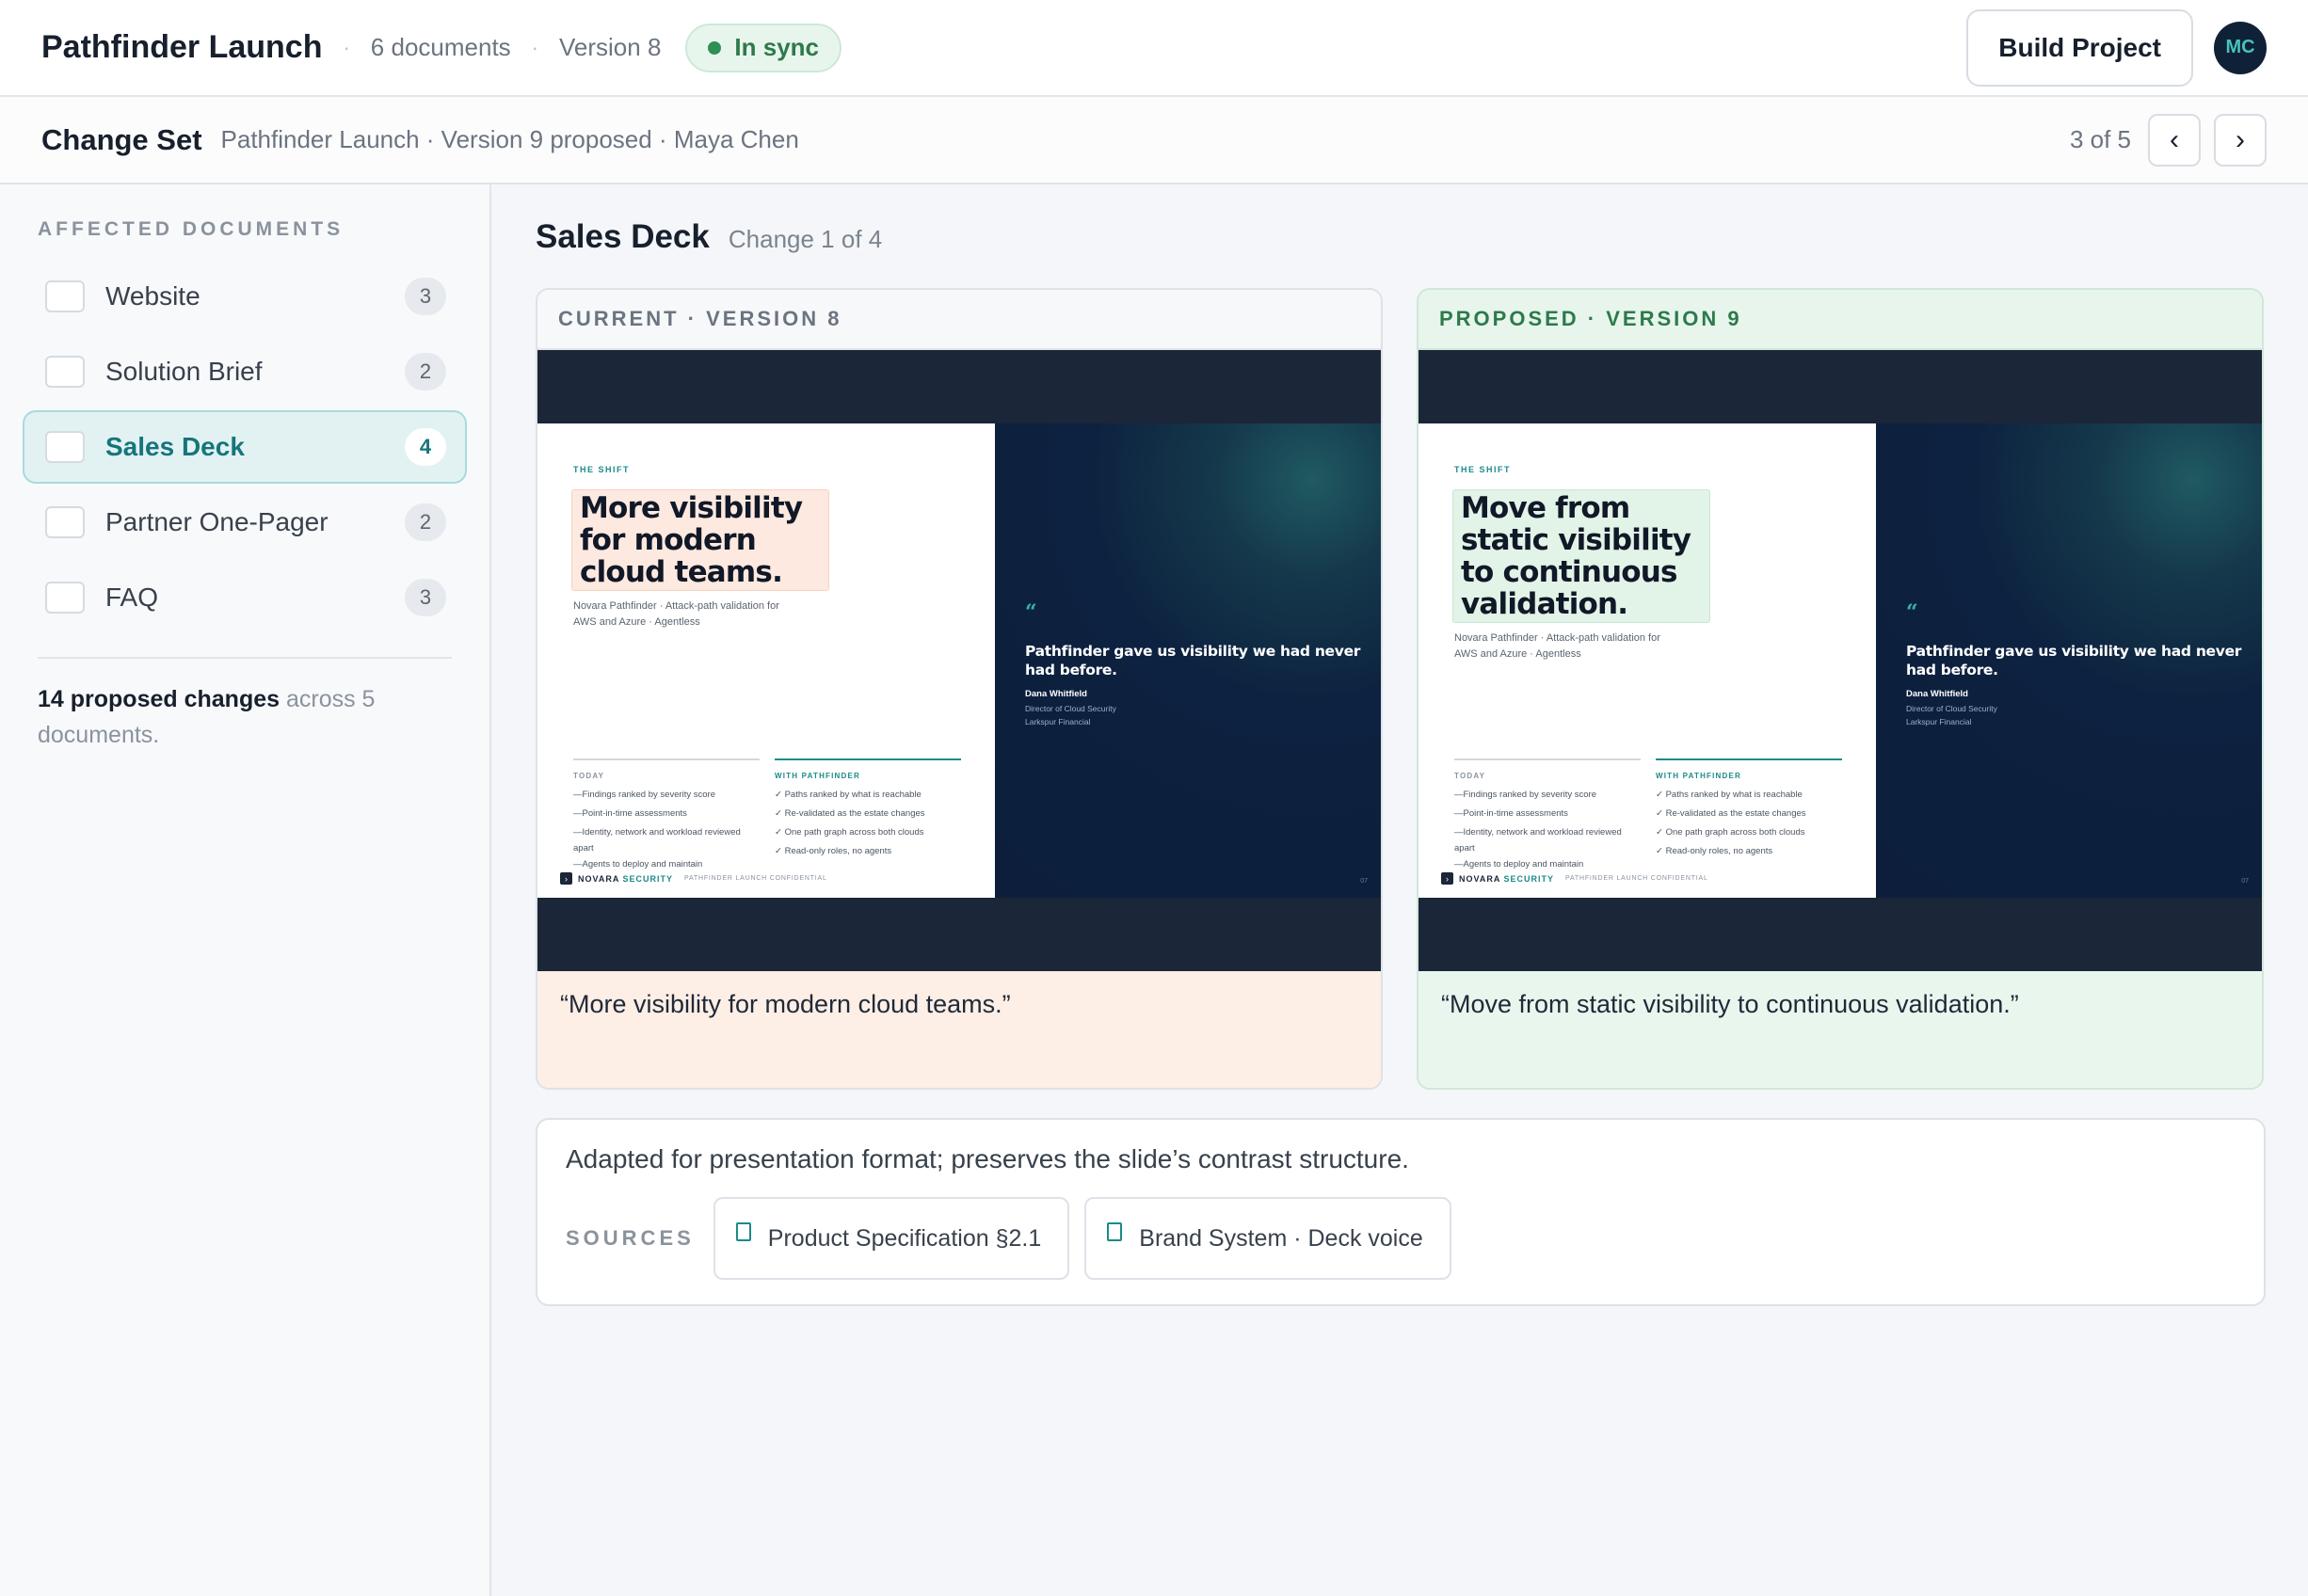 This screenshot has width=2308, height=1596. Describe the element at coordinates (2174, 140) in the screenshot. I see `previous-change-button: ‹` at that location.